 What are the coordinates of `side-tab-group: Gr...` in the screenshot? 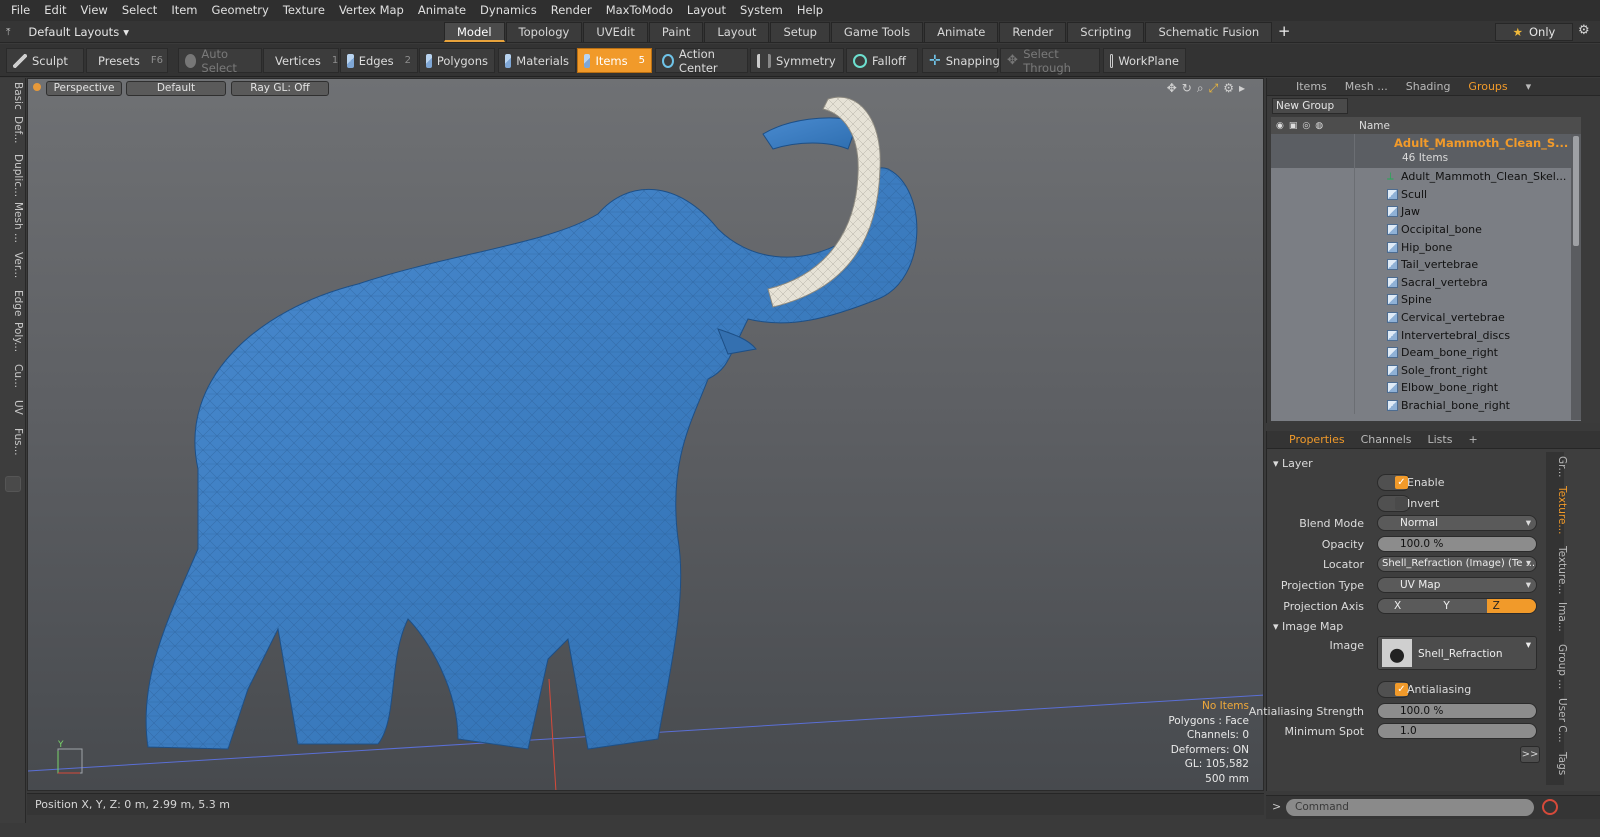 It's located at (1557, 467).